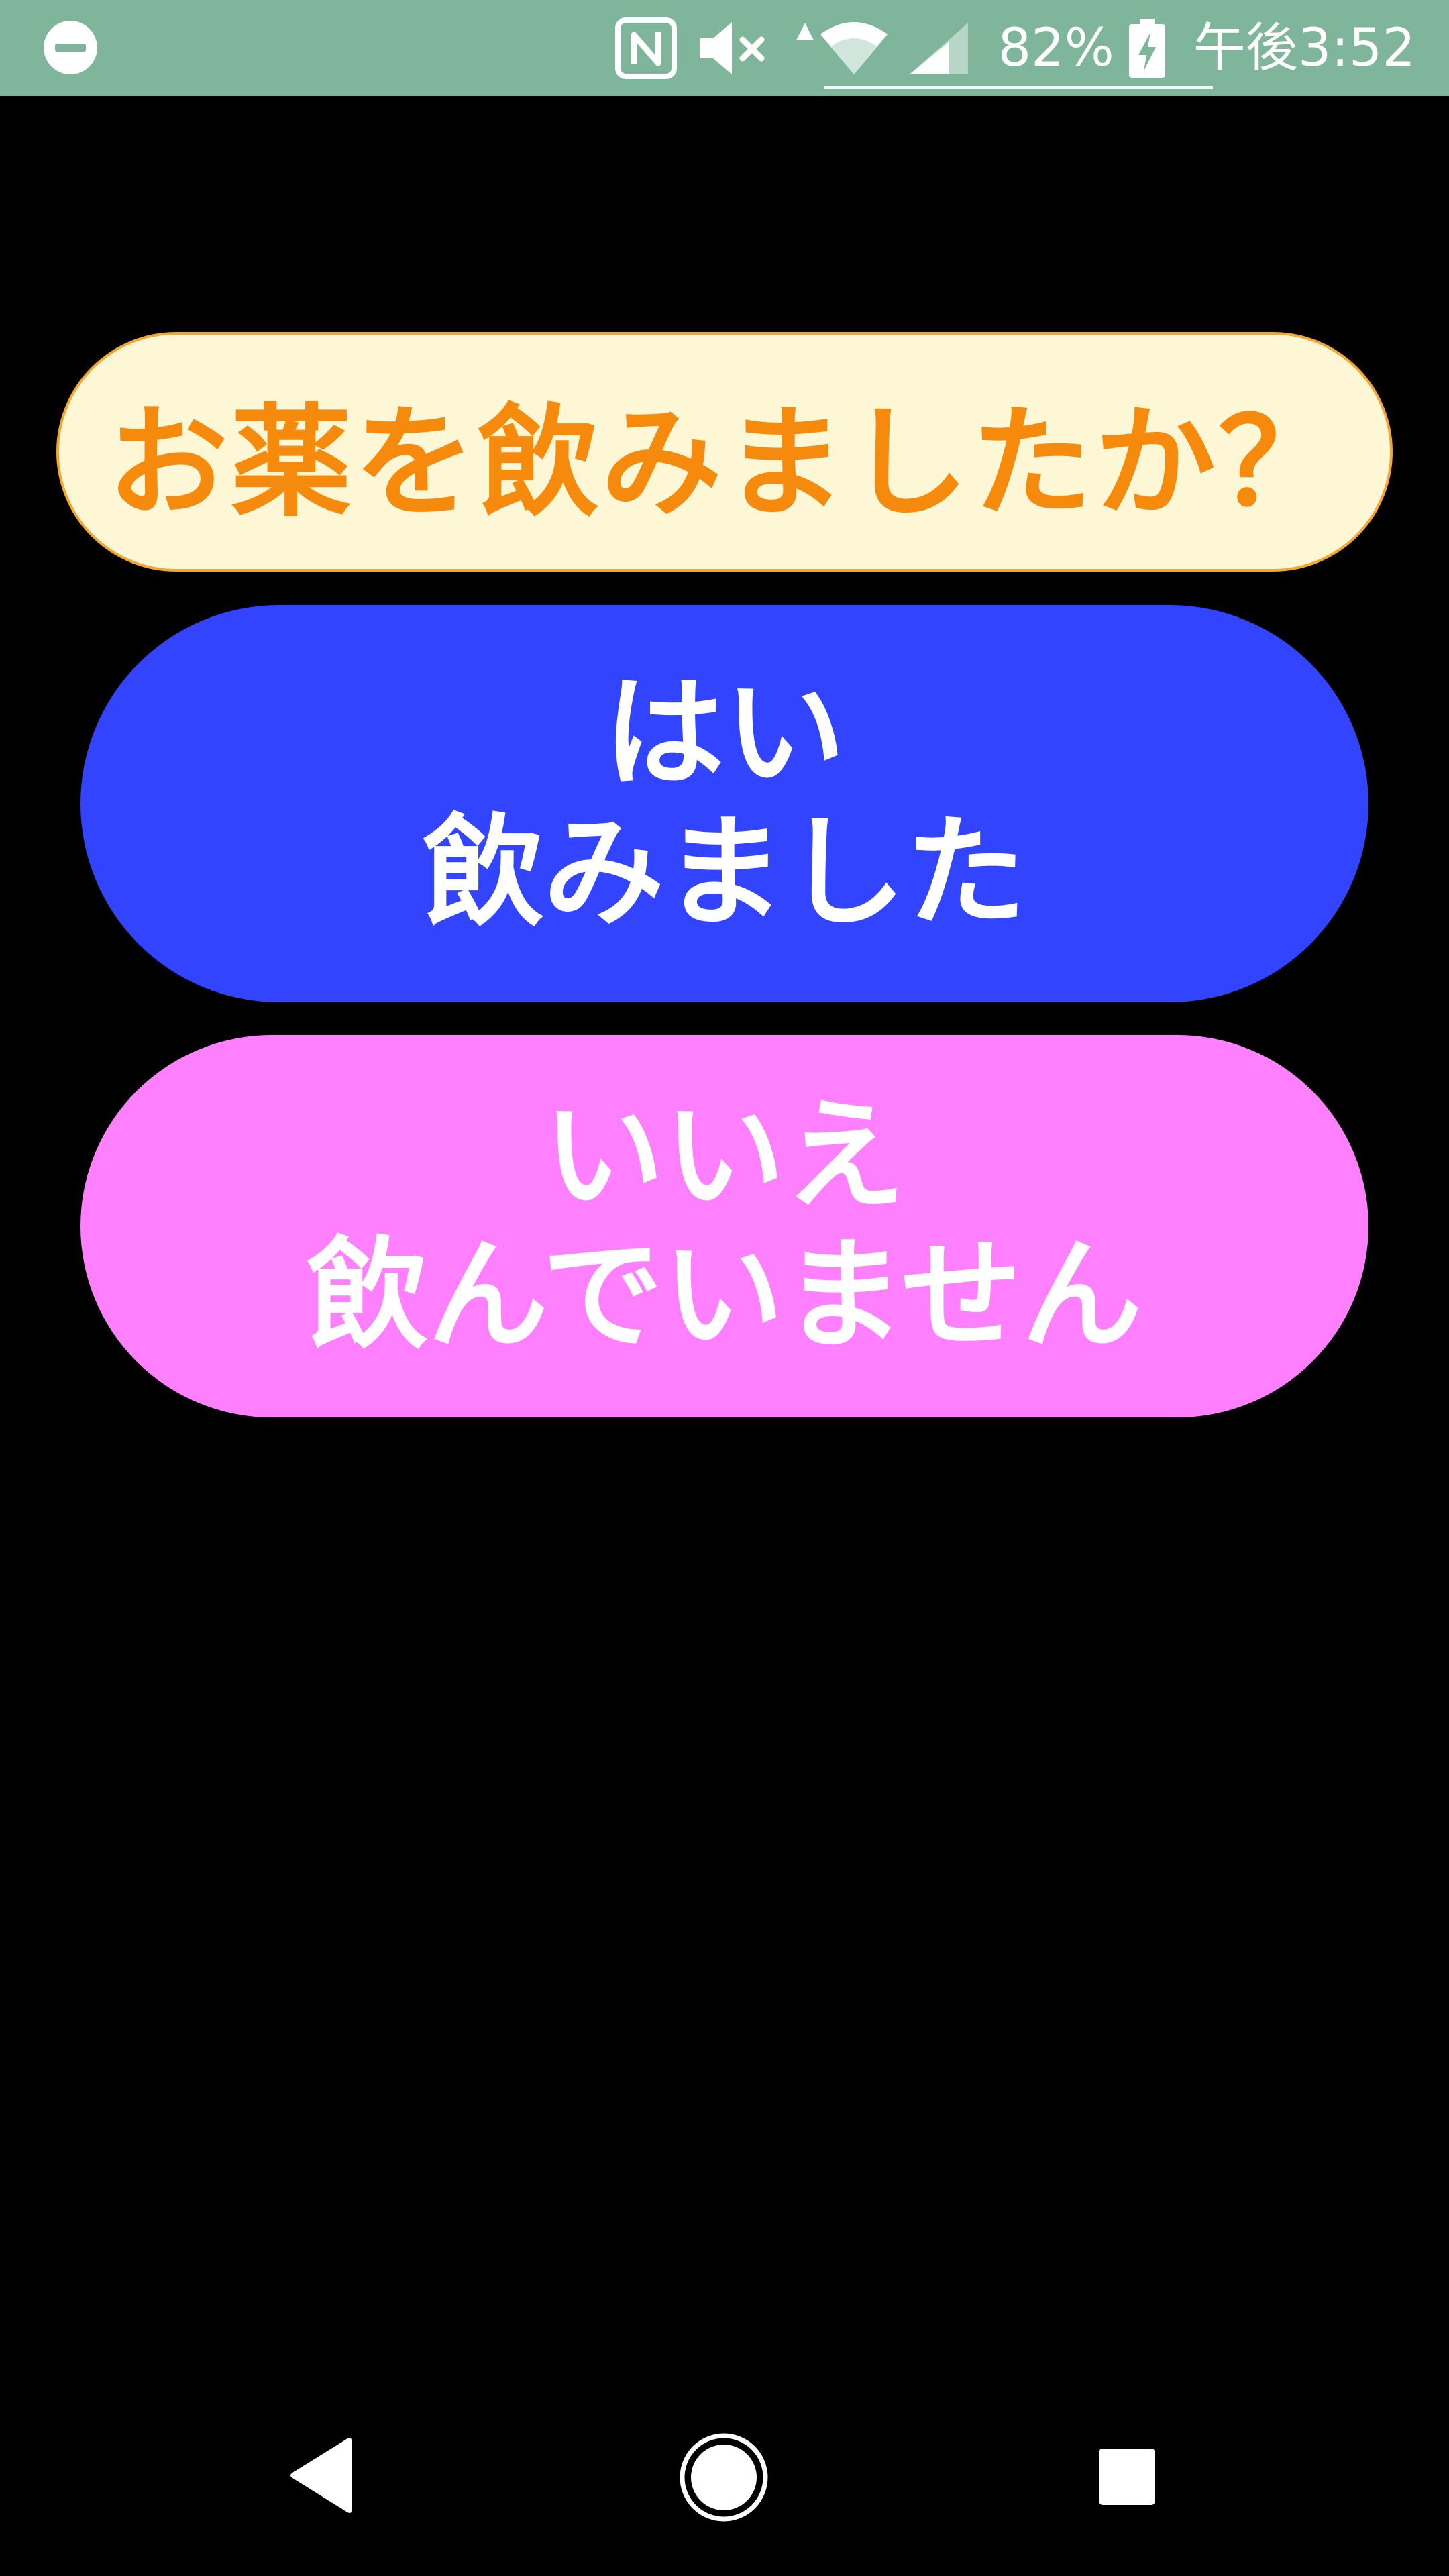 The image size is (1449, 2576). What do you see at coordinates (1304, 47) in the screenshot?
I see `clock: 午後3:52` at bounding box center [1304, 47].